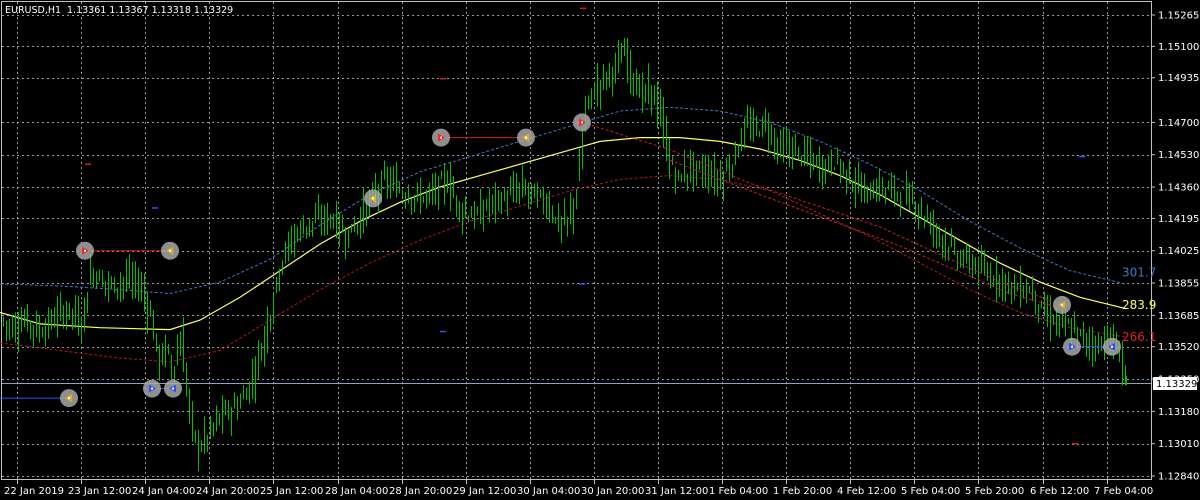 Image resolution: width=1200 pixels, height=500 pixels. I want to click on current-price-box: 1.13329, so click(1175, 383).